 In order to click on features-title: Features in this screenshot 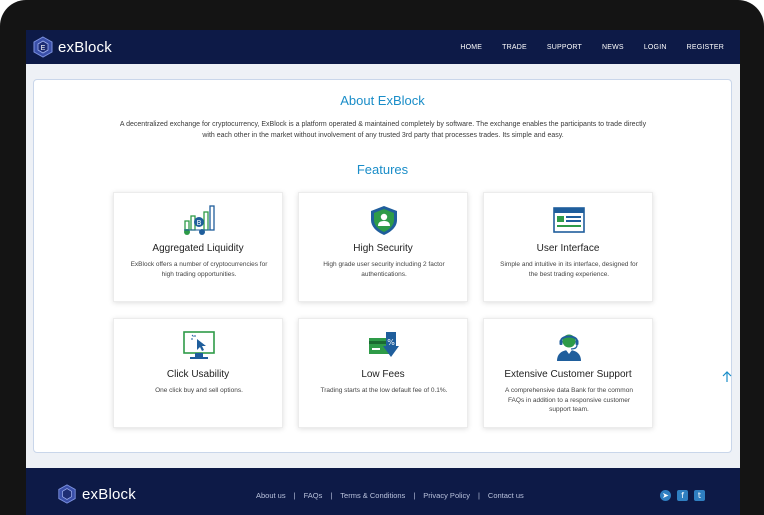, I will do `click(382, 169)`.